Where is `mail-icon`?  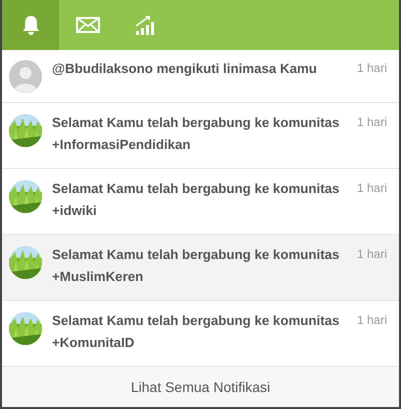
mail-icon is located at coordinates (88, 25).